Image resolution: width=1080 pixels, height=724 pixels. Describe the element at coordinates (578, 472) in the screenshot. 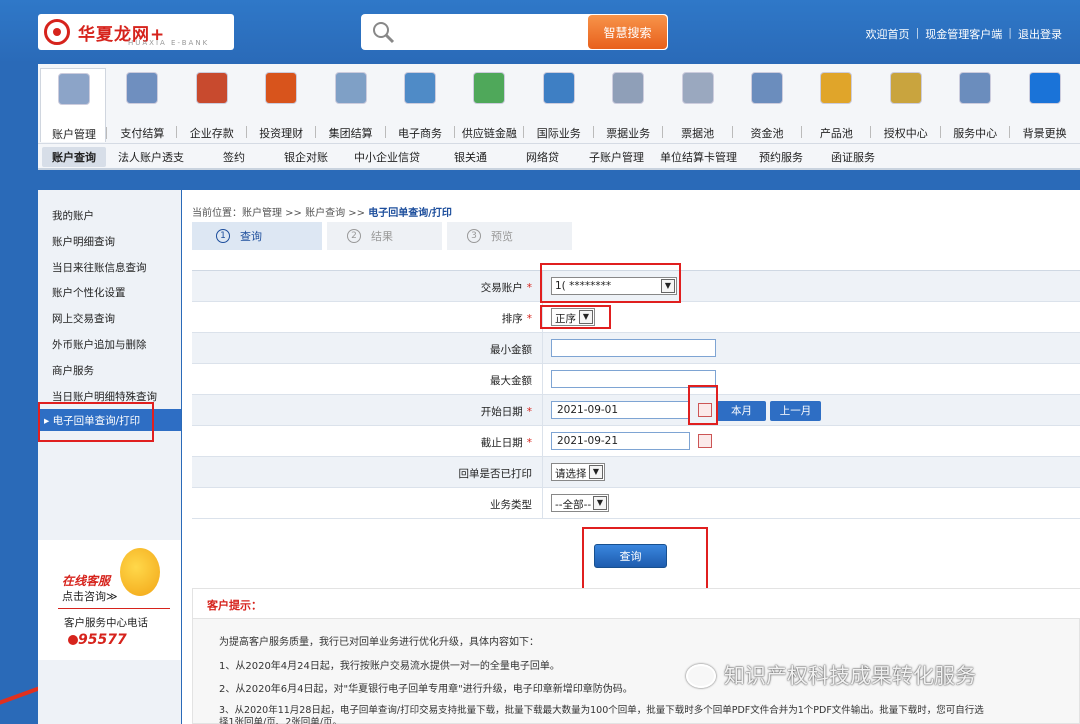

I see `printed-select: 请选择 ▼` at that location.